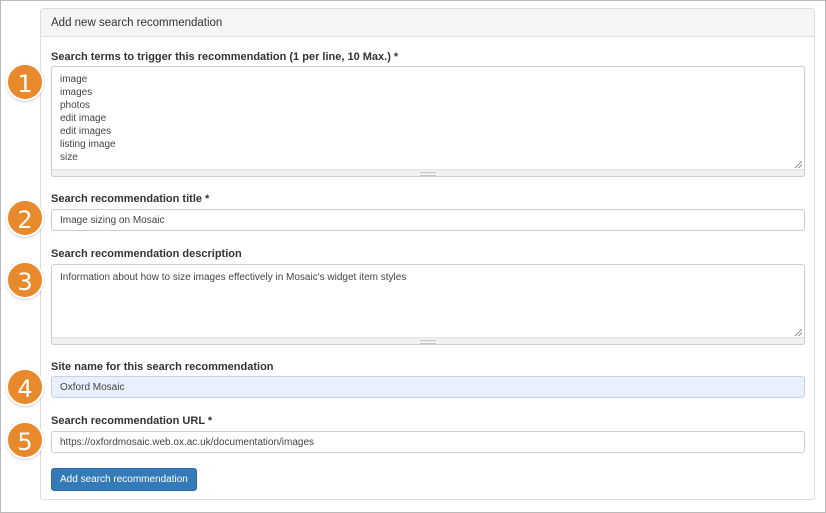  What do you see at coordinates (25, 82) in the screenshot?
I see `step-badge-1: 1` at bounding box center [25, 82].